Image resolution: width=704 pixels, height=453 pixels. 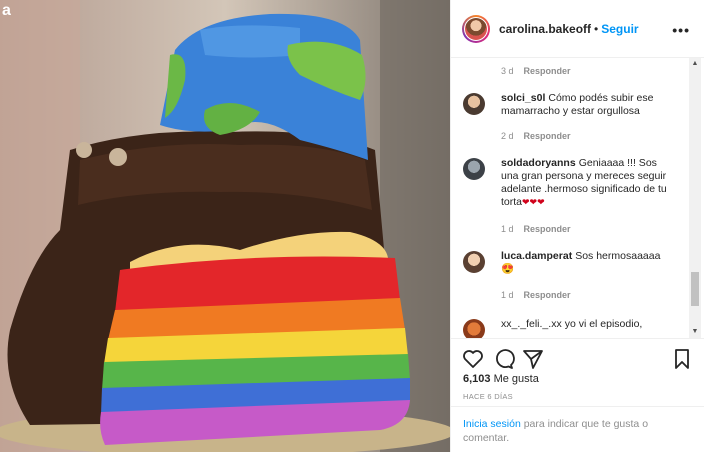 I want to click on share-icon, so click(x=533, y=359).